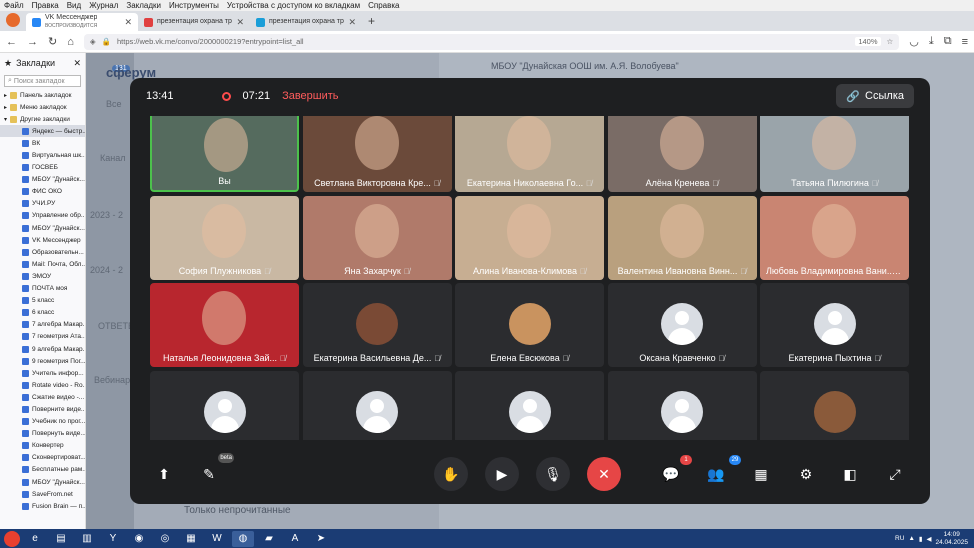  What do you see at coordinates (834, 405) in the screenshot?
I see `participant-tile: Любовь Ватрич🎙̸` at bounding box center [834, 405].